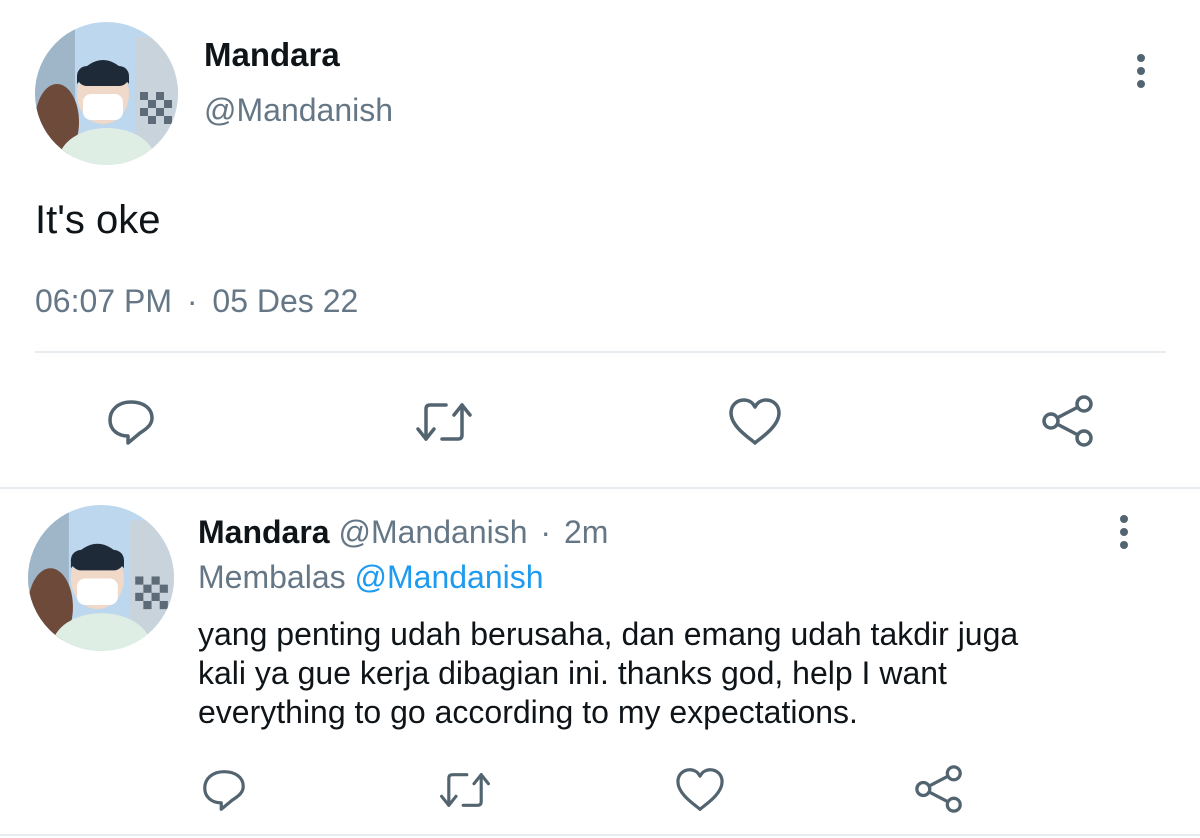 The image size is (1200, 838). Describe the element at coordinates (1124, 532) in the screenshot. I see `reply-tweet-more-icon` at that location.